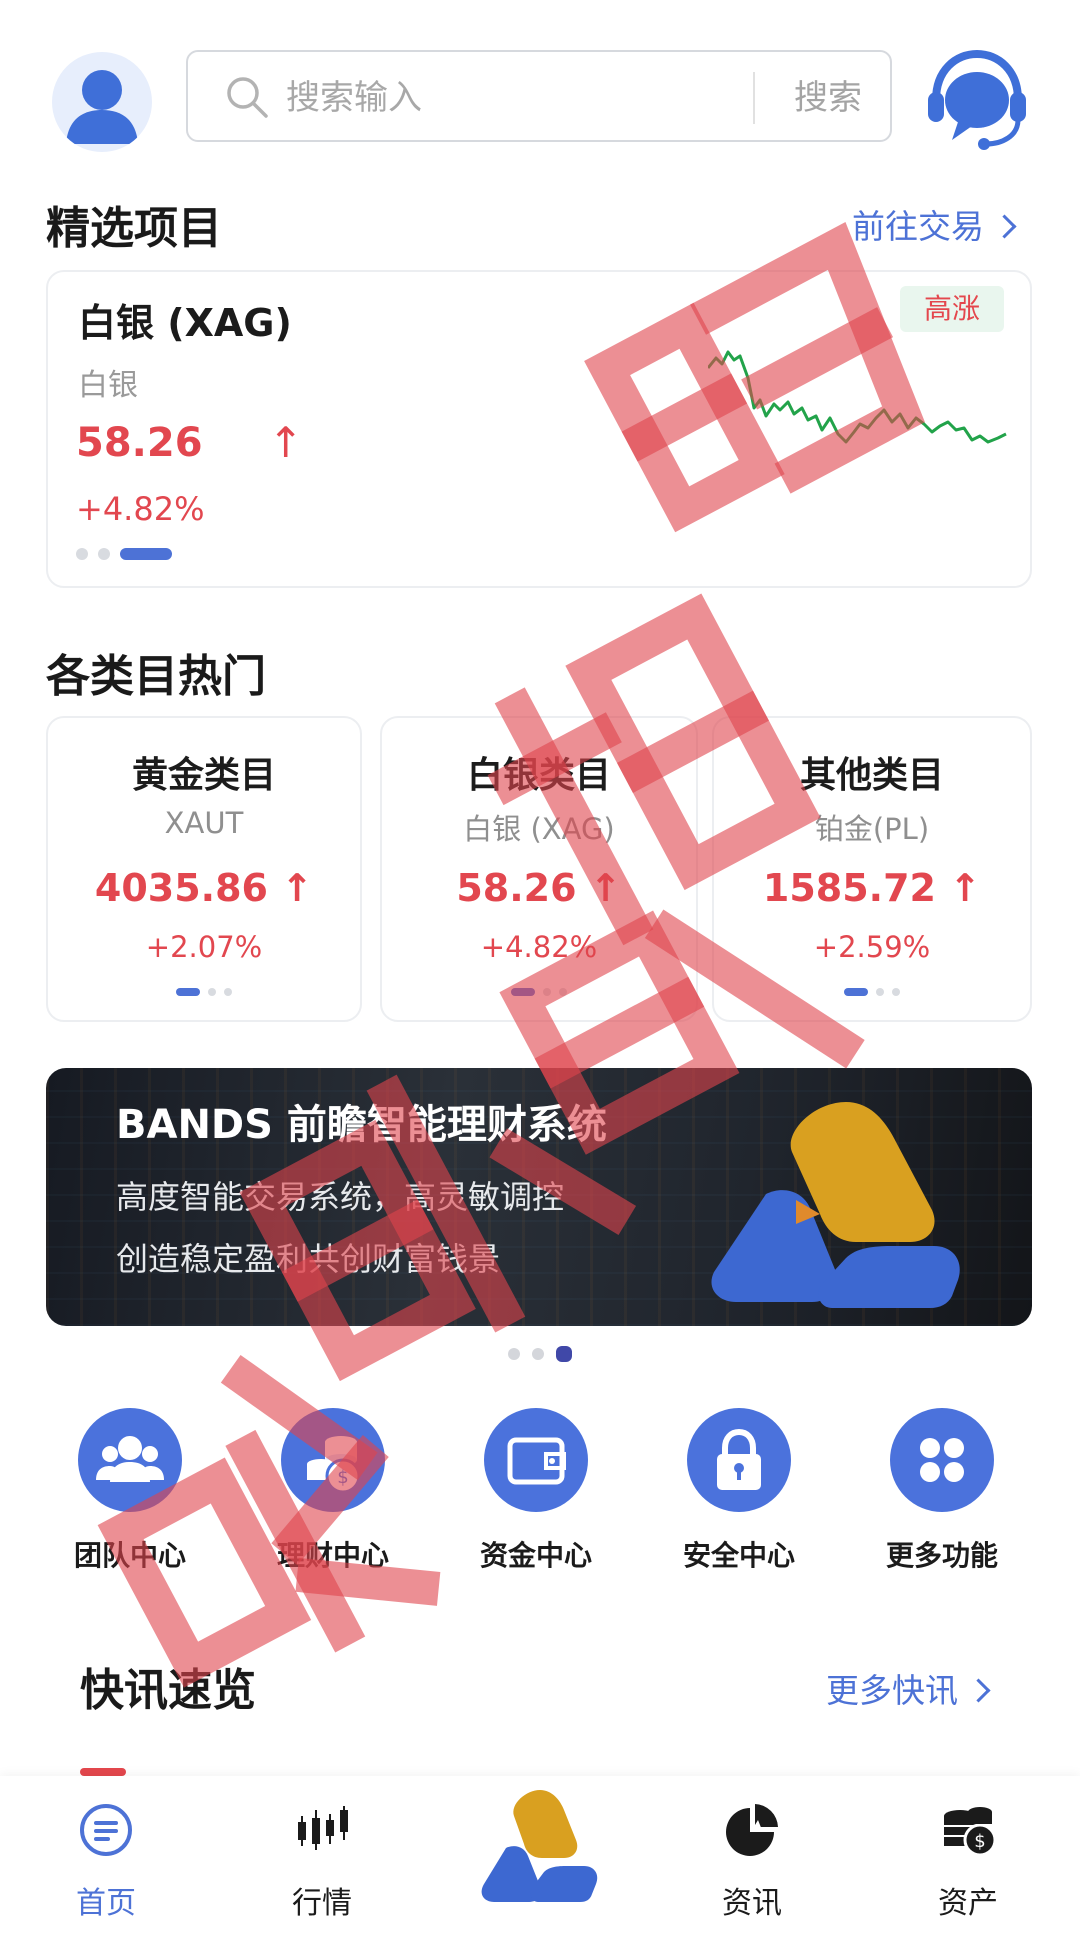 Image resolution: width=1080 pixels, height=1946 pixels. What do you see at coordinates (308, 1259) in the screenshot?
I see `banner-line-2: 创造稳定盈利共创财富钱景` at bounding box center [308, 1259].